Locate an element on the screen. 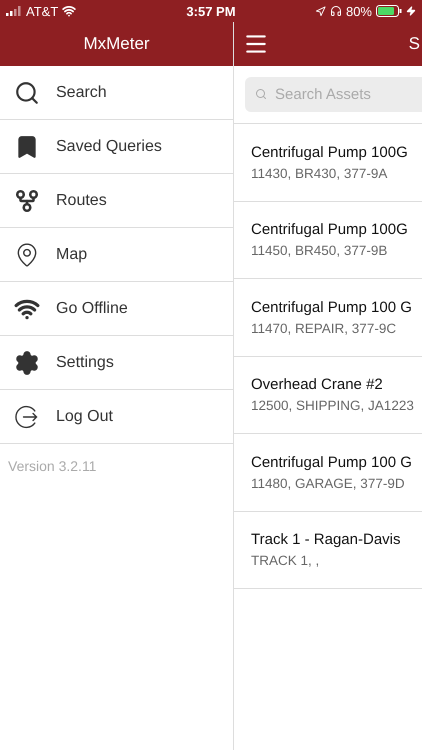 The width and height of the screenshot is (422, 750). menu-item: Go Offline is located at coordinates (116, 309).